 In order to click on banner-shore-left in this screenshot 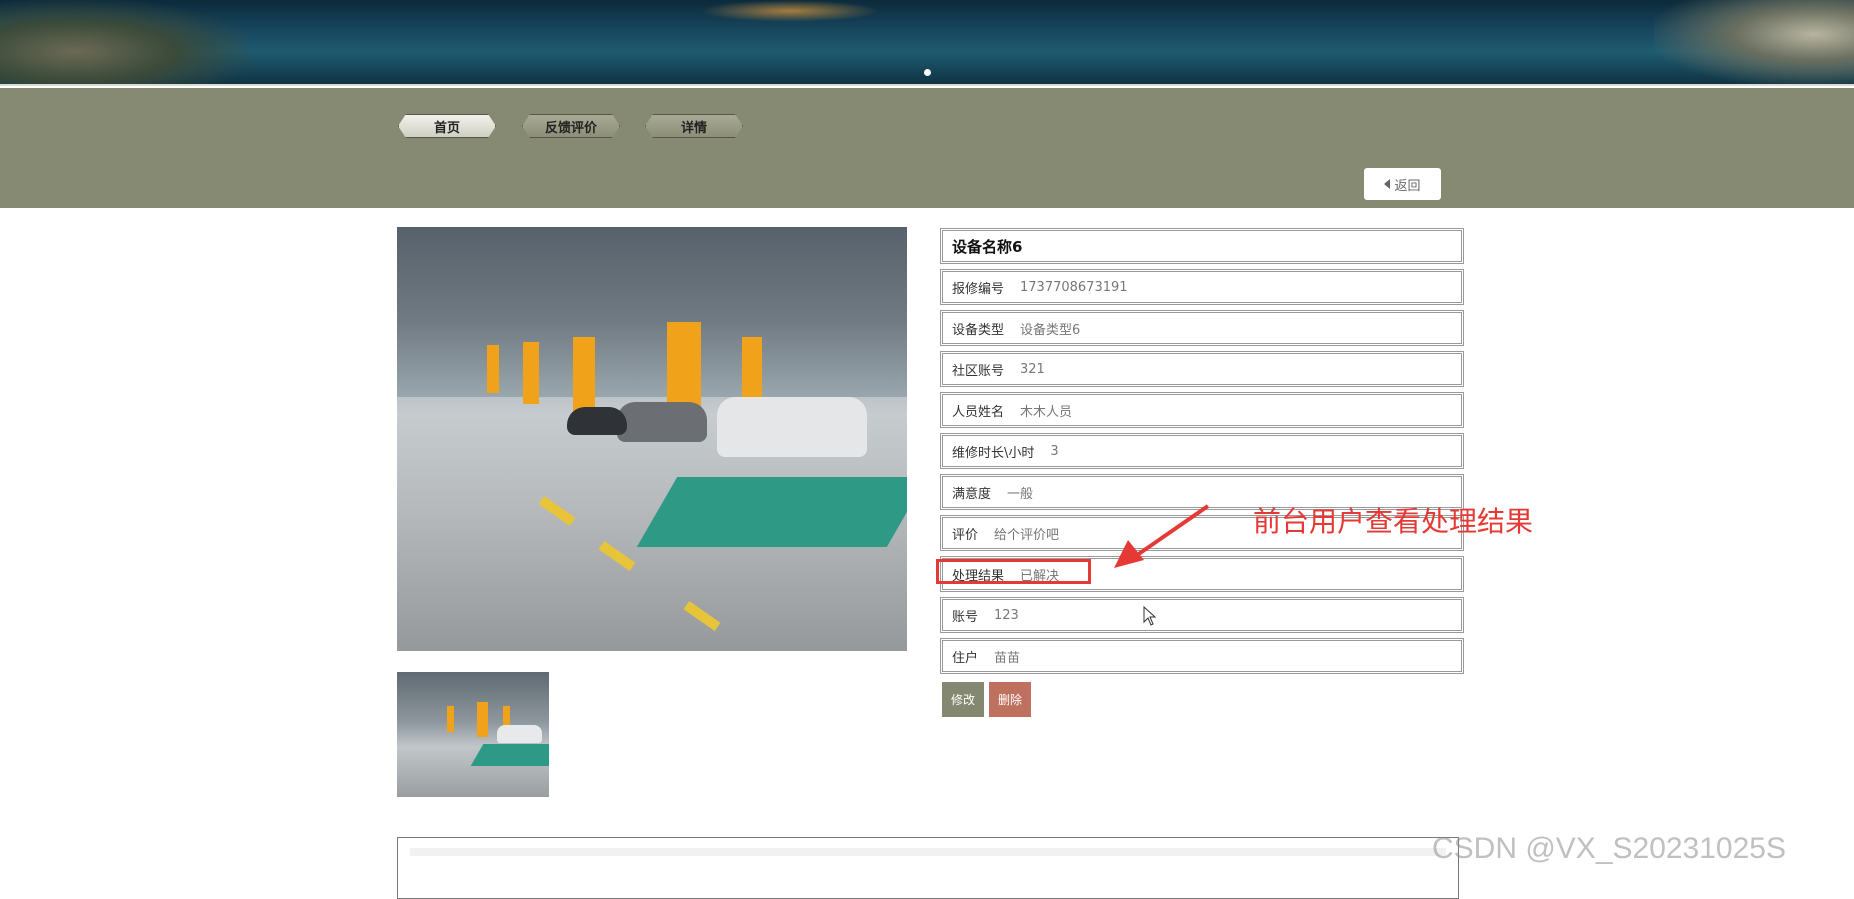, I will do `click(125, 43)`.